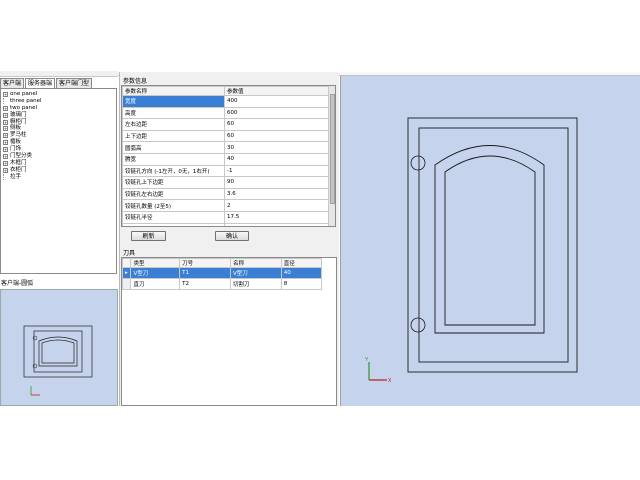 This screenshot has height=480, width=640. What do you see at coordinates (173, 124) in the screenshot?
I see `param-name-cell: 左右边距` at bounding box center [173, 124].